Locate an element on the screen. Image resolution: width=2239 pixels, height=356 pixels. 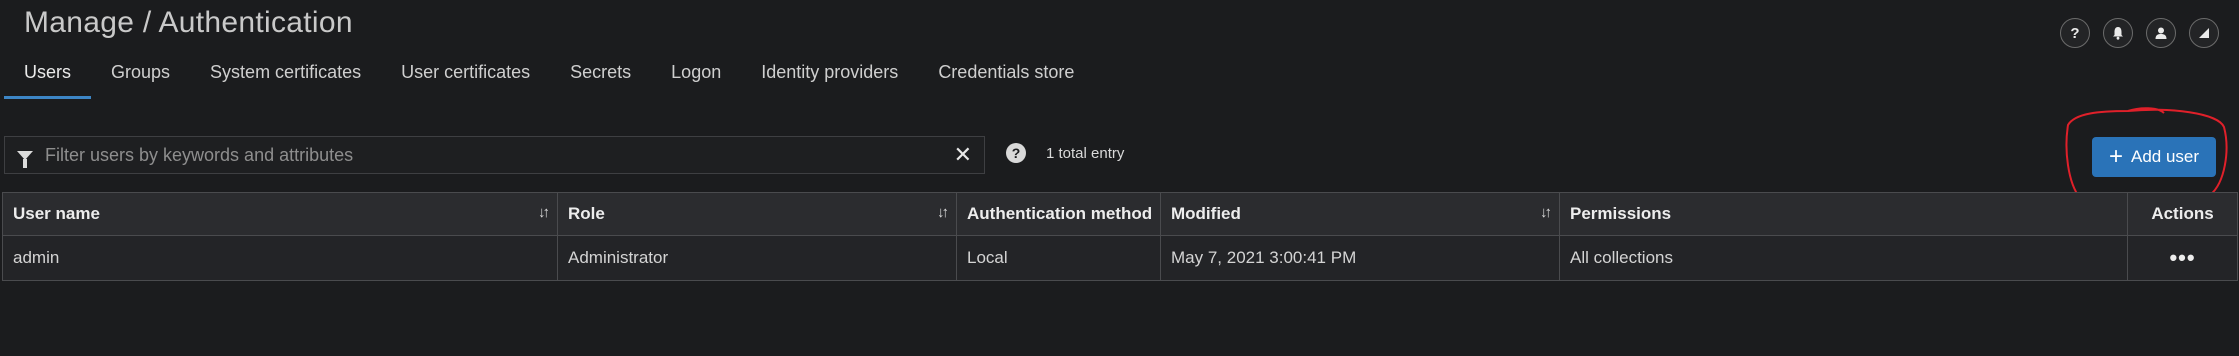
add-user-button: + Add user is located at coordinates (2154, 157).